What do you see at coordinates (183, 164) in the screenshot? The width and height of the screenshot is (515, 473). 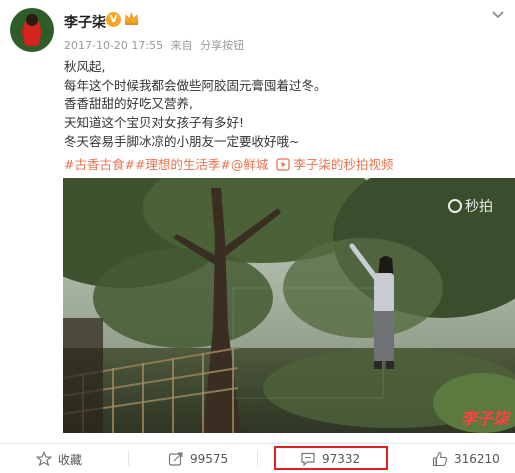 I see `topic-tag: #理想的生活季#` at bounding box center [183, 164].